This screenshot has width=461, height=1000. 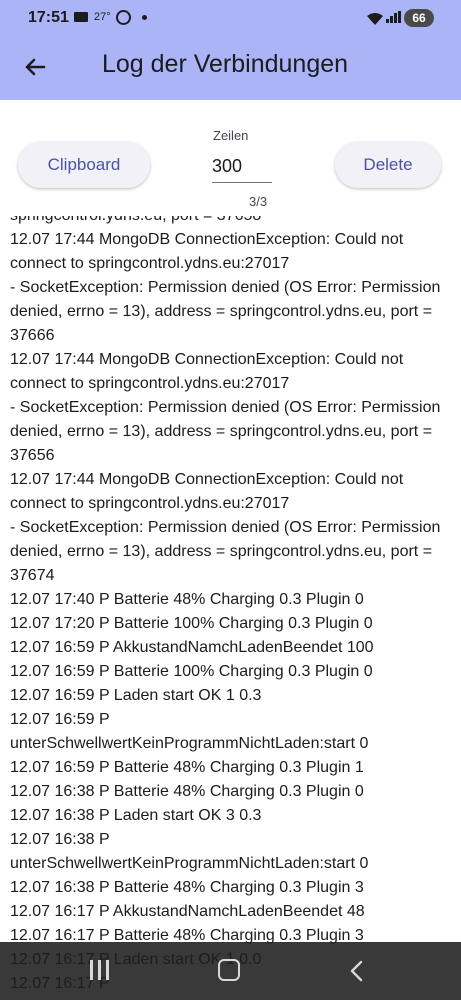 What do you see at coordinates (123, 17) in the screenshot?
I see `alarm-icon` at bounding box center [123, 17].